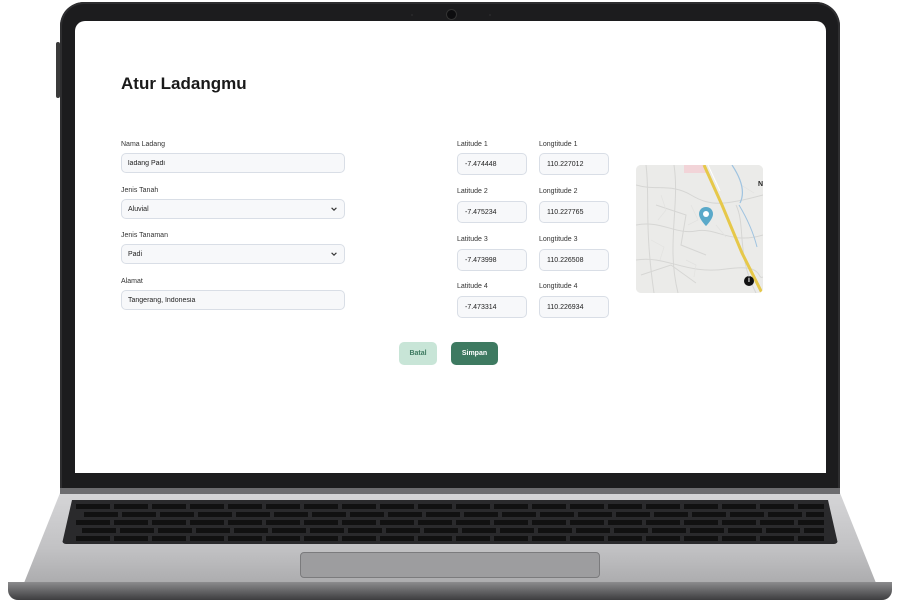 The image size is (900, 600). I want to click on farm-name-input, so click(233, 163).